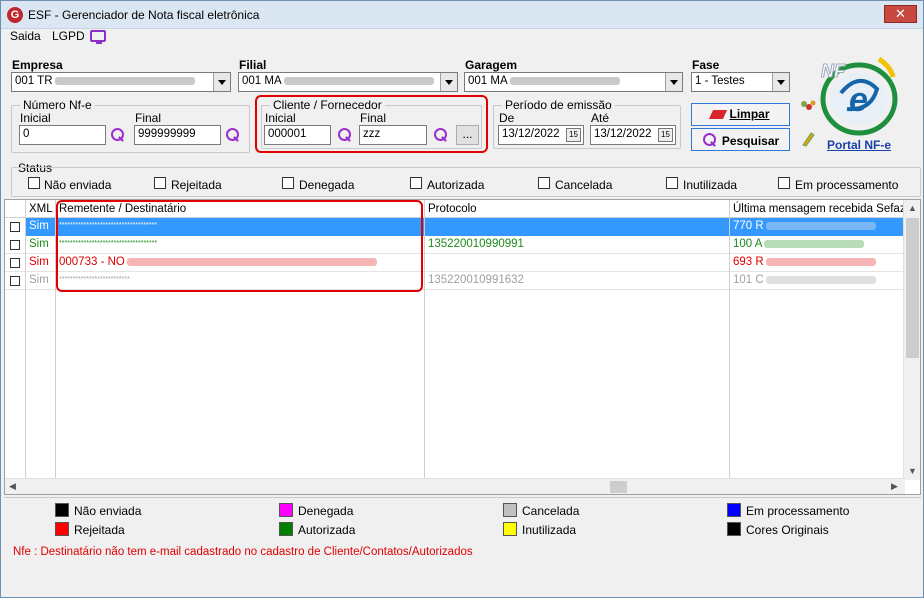 The width and height of the screenshot is (924, 598). I want to click on close-button: ✕, so click(900, 14).